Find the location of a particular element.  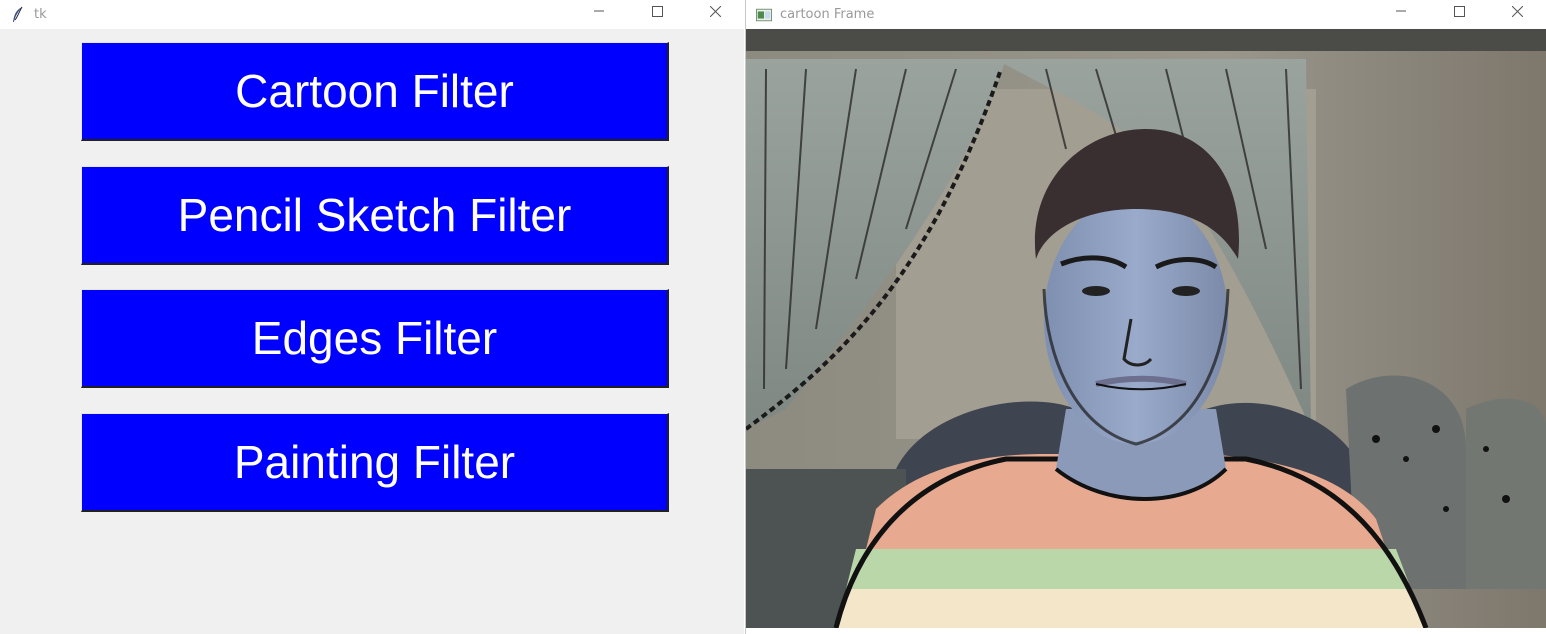

opencv-window-icon is located at coordinates (764, 15).